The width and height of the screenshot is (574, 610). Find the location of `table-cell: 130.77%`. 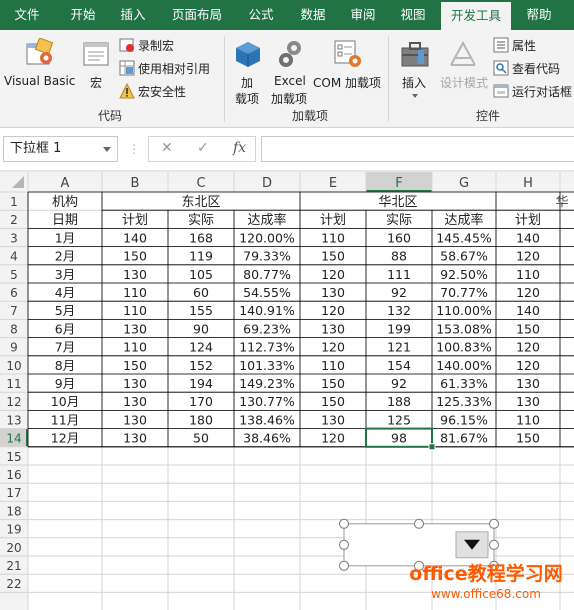

table-cell: 130.77% is located at coordinates (267, 401).